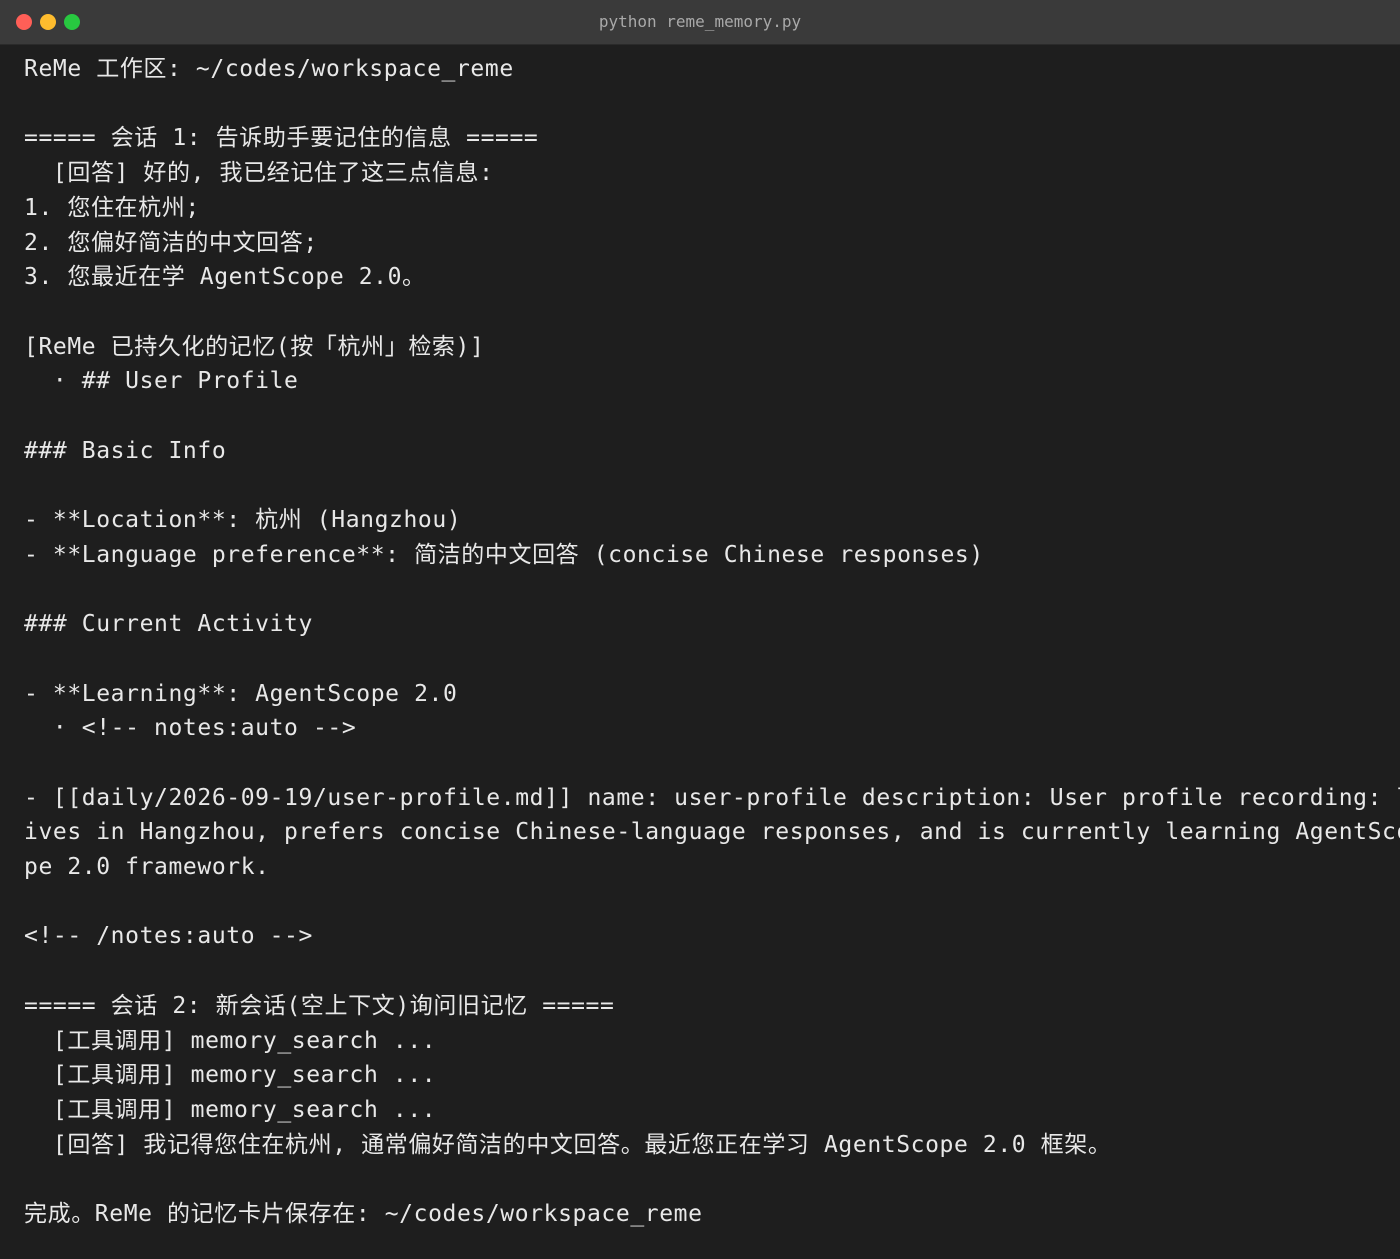 The height and width of the screenshot is (1259, 1400). I want to click on terminal-line: · ## User Profile, so click(161, 381).